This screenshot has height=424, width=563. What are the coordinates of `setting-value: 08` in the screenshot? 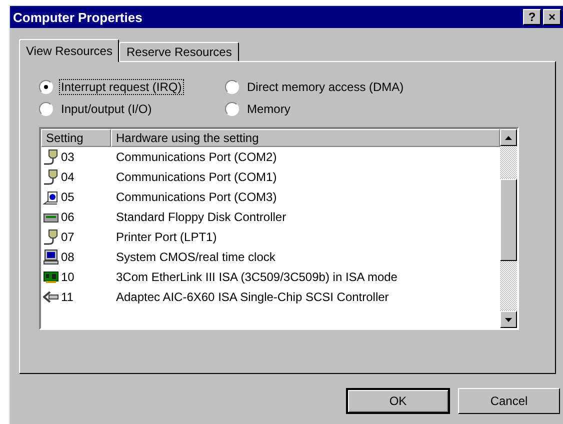 It's located at (67, 257).